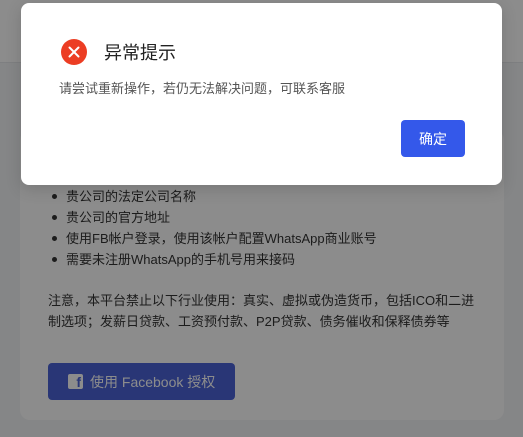 The height and width of the screenshot is (437, 523). I want to click on confirm-button: 确定, so click(433, 138).